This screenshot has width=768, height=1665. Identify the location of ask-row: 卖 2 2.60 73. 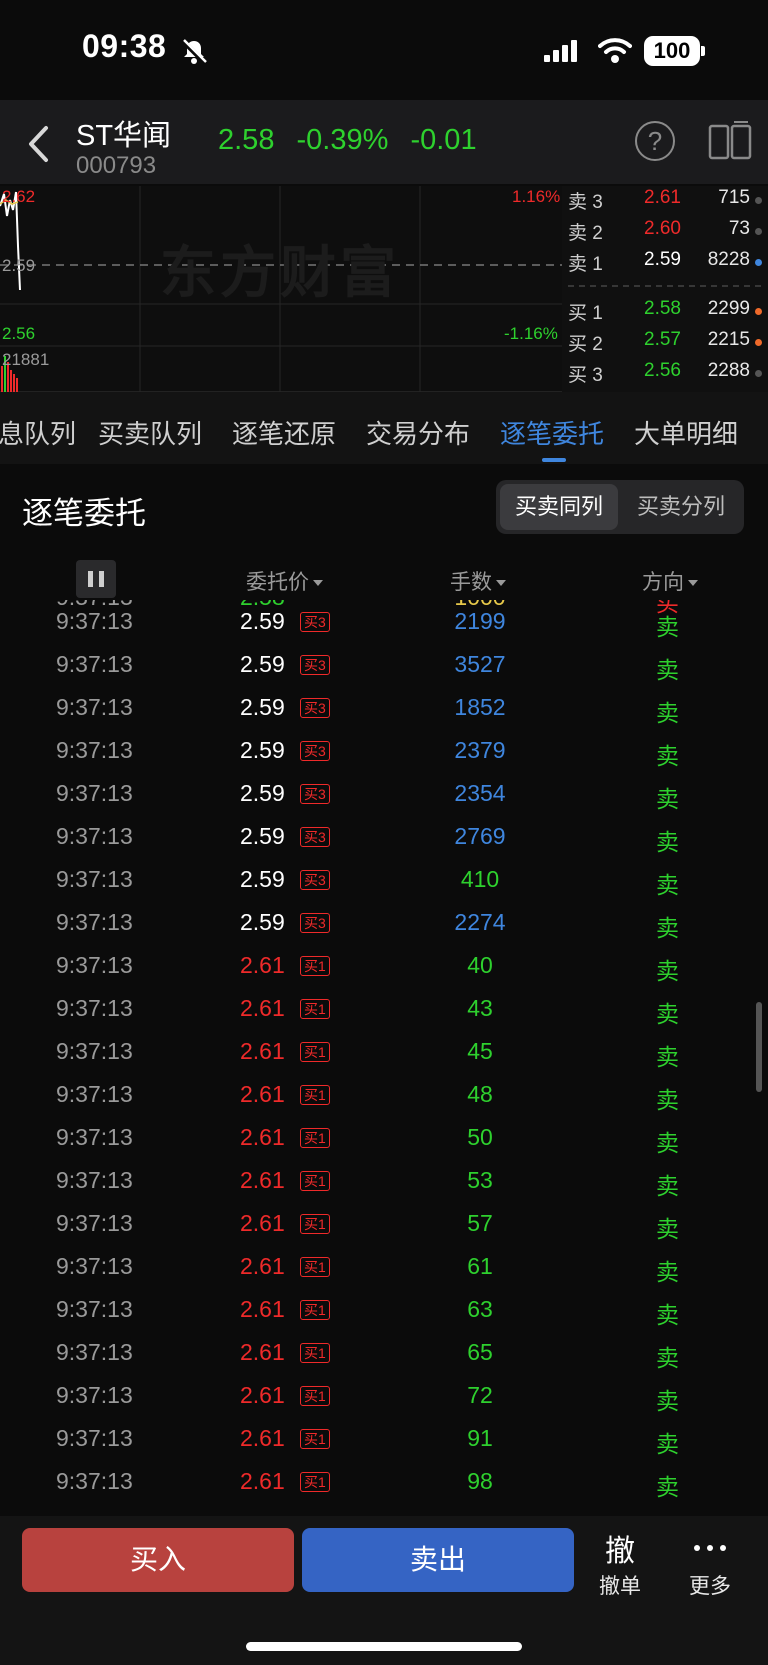
(665, 233).